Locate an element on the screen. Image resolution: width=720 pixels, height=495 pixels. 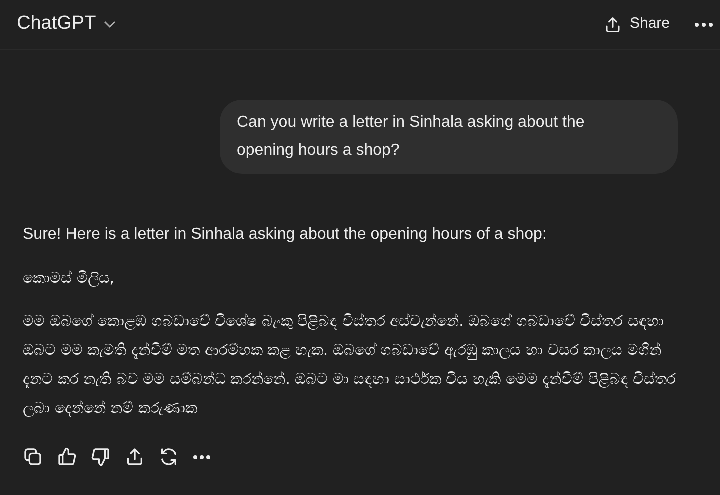
assistant-message: Sure! Here is a letter in Sinhala asking about the opening hours of a shop: is located at coordinates (285, 235).